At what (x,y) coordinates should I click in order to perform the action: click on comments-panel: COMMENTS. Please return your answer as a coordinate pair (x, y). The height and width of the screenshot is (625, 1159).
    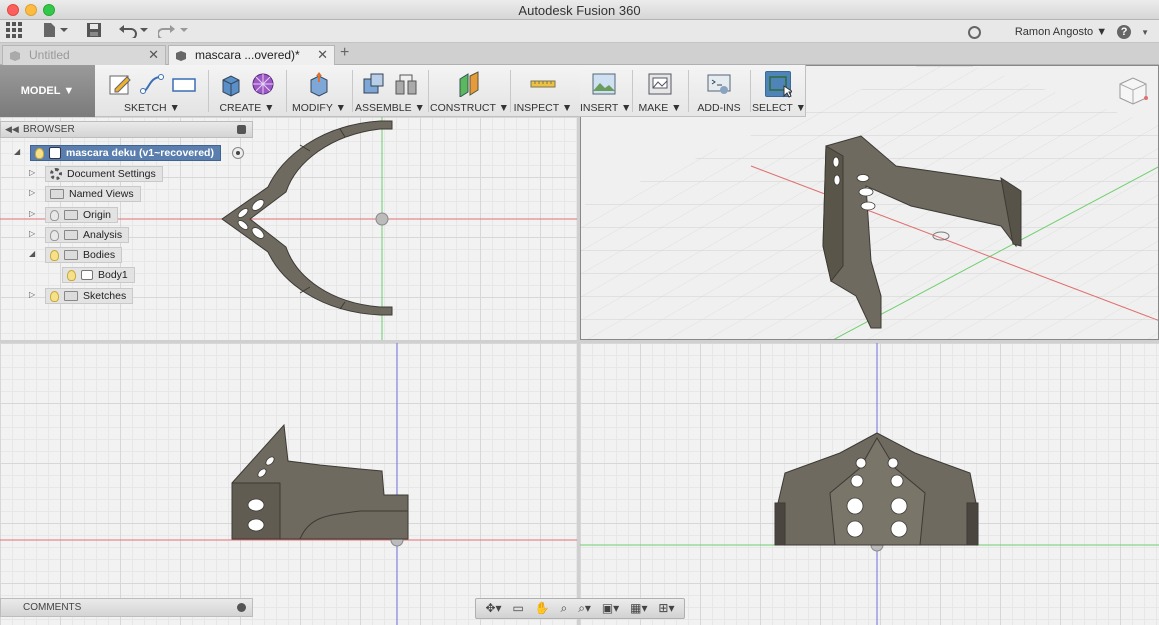
    Looking at the image, I should click on (126, 607).